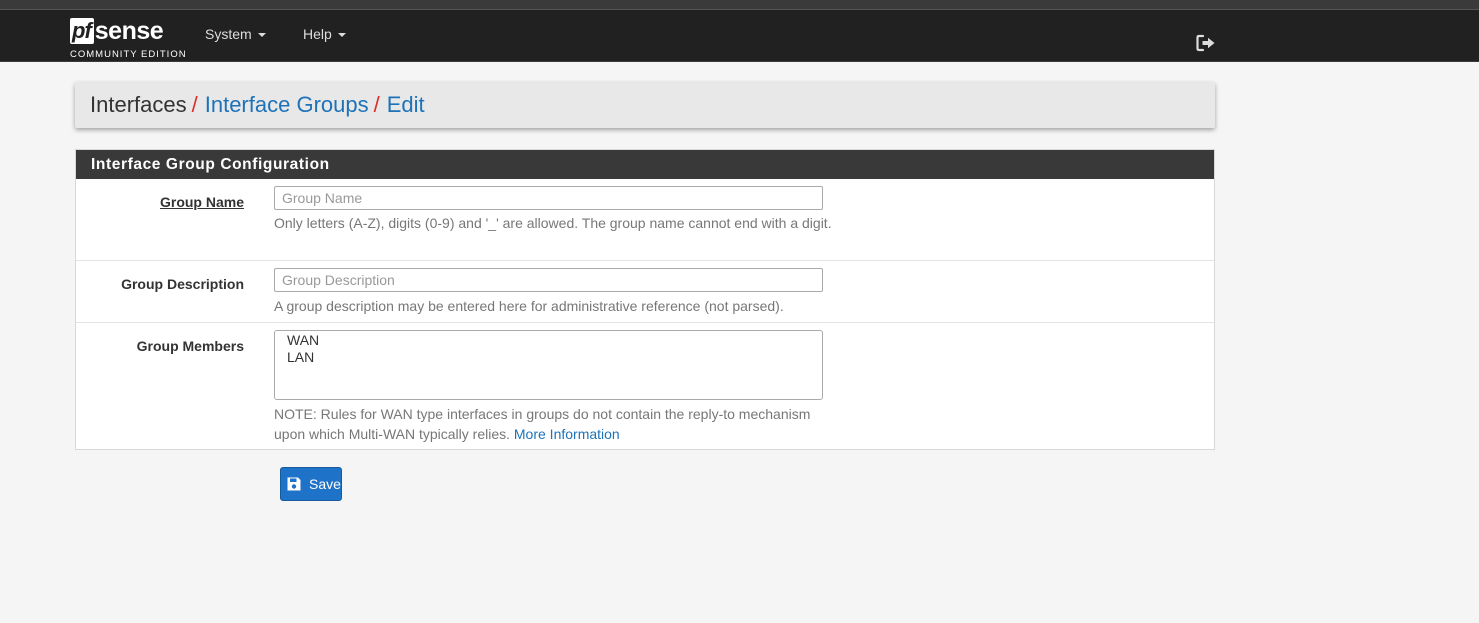  What do you see at coordinates (325, 484) in the screenshot?
I see `save-button-label: Save` at bounding box center [325, 484].